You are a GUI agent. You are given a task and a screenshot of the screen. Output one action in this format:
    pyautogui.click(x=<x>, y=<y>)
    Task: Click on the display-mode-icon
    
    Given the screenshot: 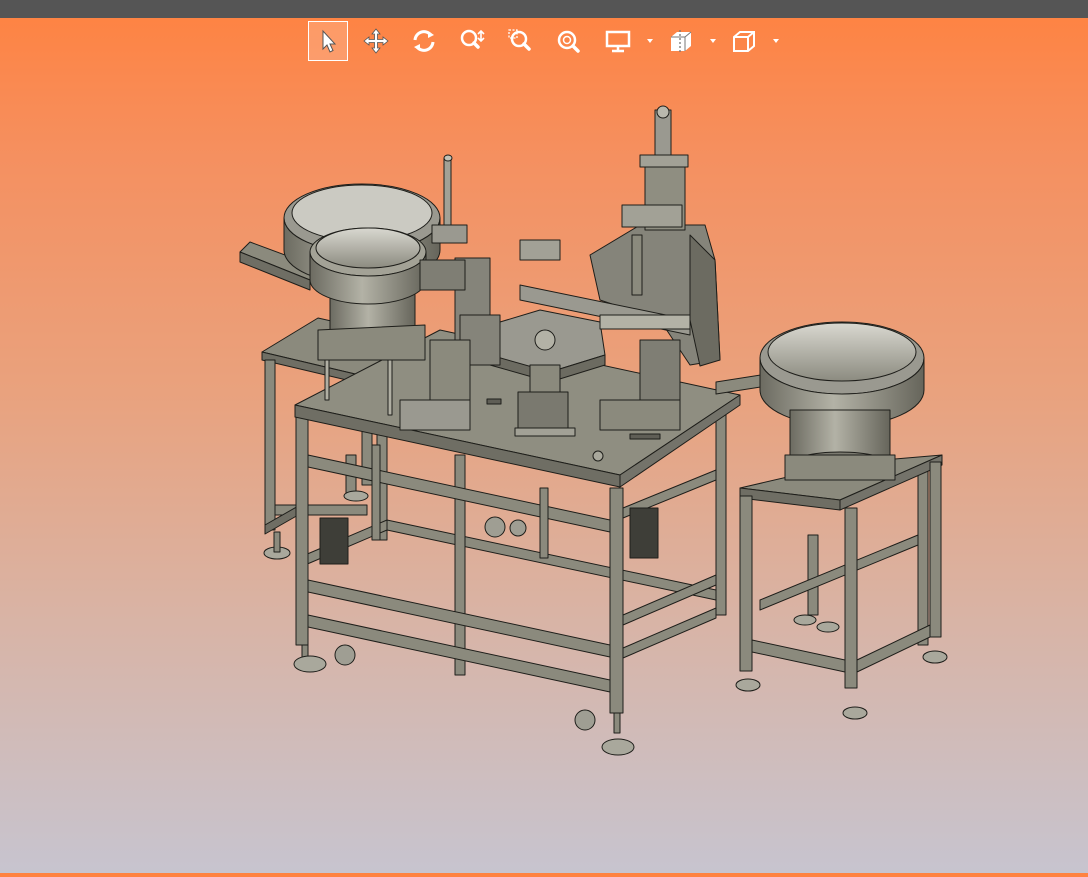 What is the action you would take?
    pyautogui.click(x=618, y=41)
    